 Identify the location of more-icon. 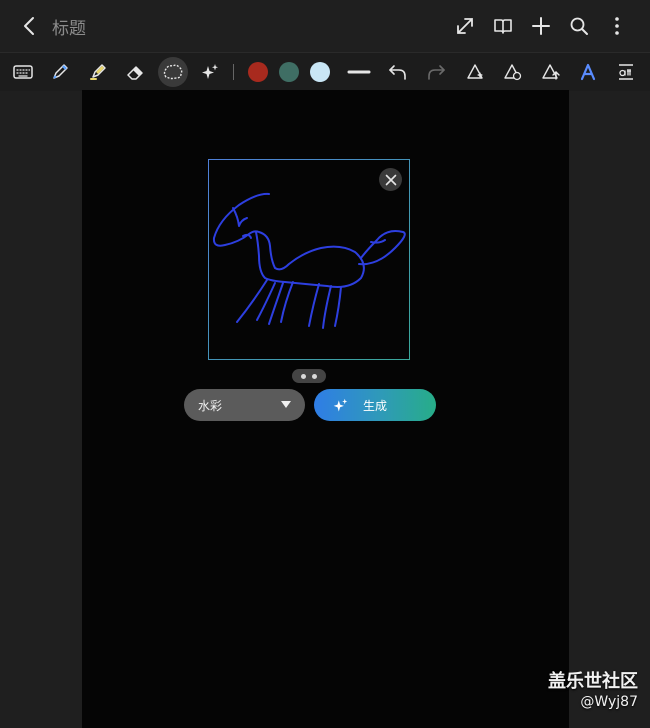
(617, 26).